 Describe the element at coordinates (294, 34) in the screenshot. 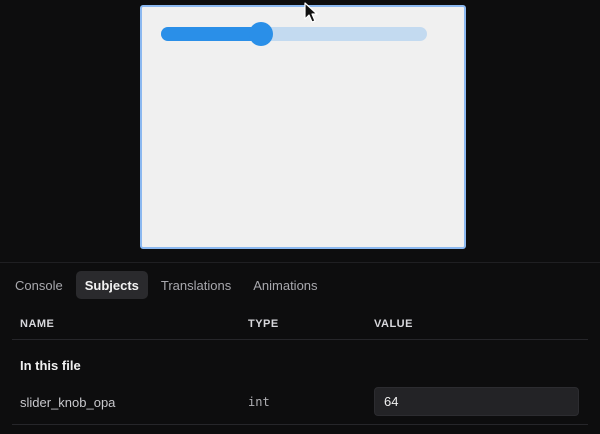

I see `slider` at that location.